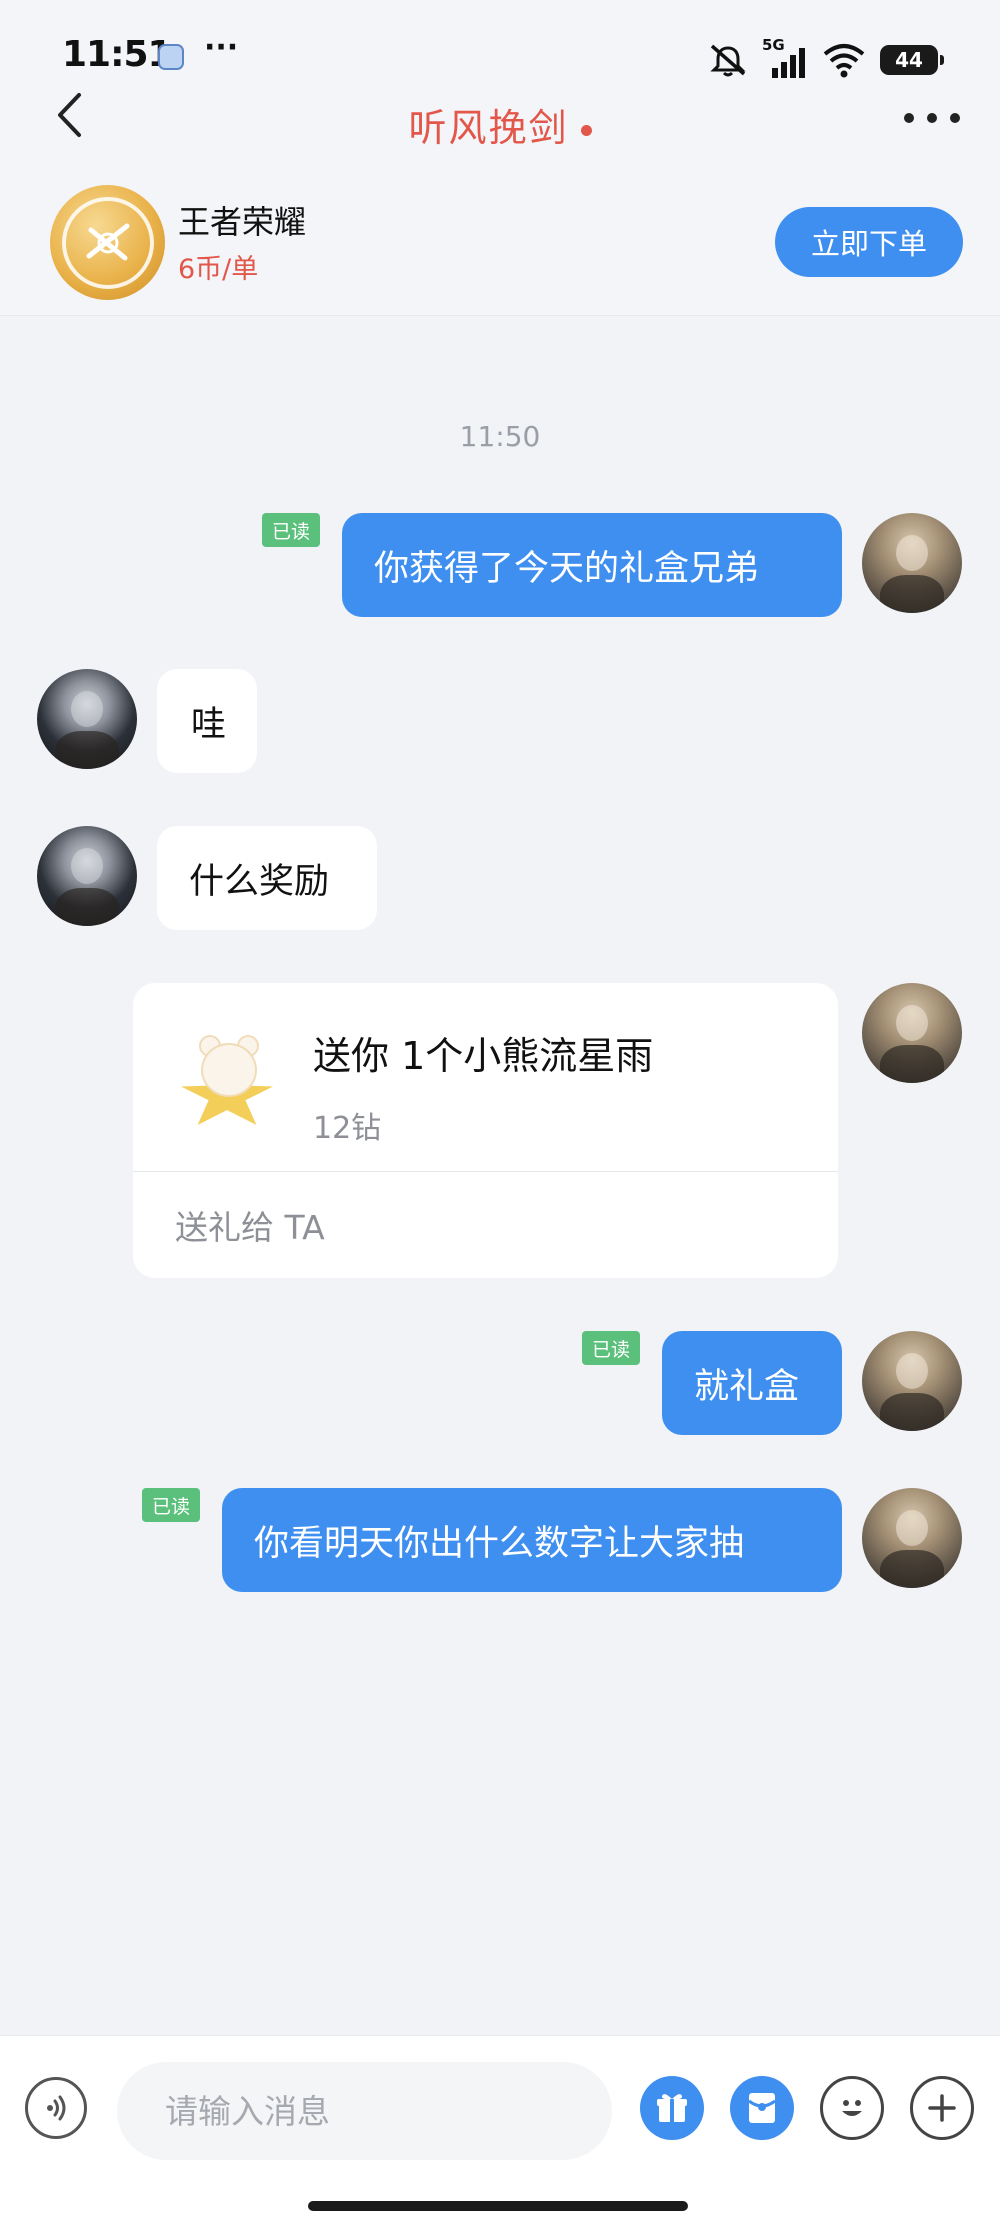 The height and width of the screenshot is (2225, 1000). I want to click on message-bubble-outgoing: 就礼盒, so click(752, 1383).